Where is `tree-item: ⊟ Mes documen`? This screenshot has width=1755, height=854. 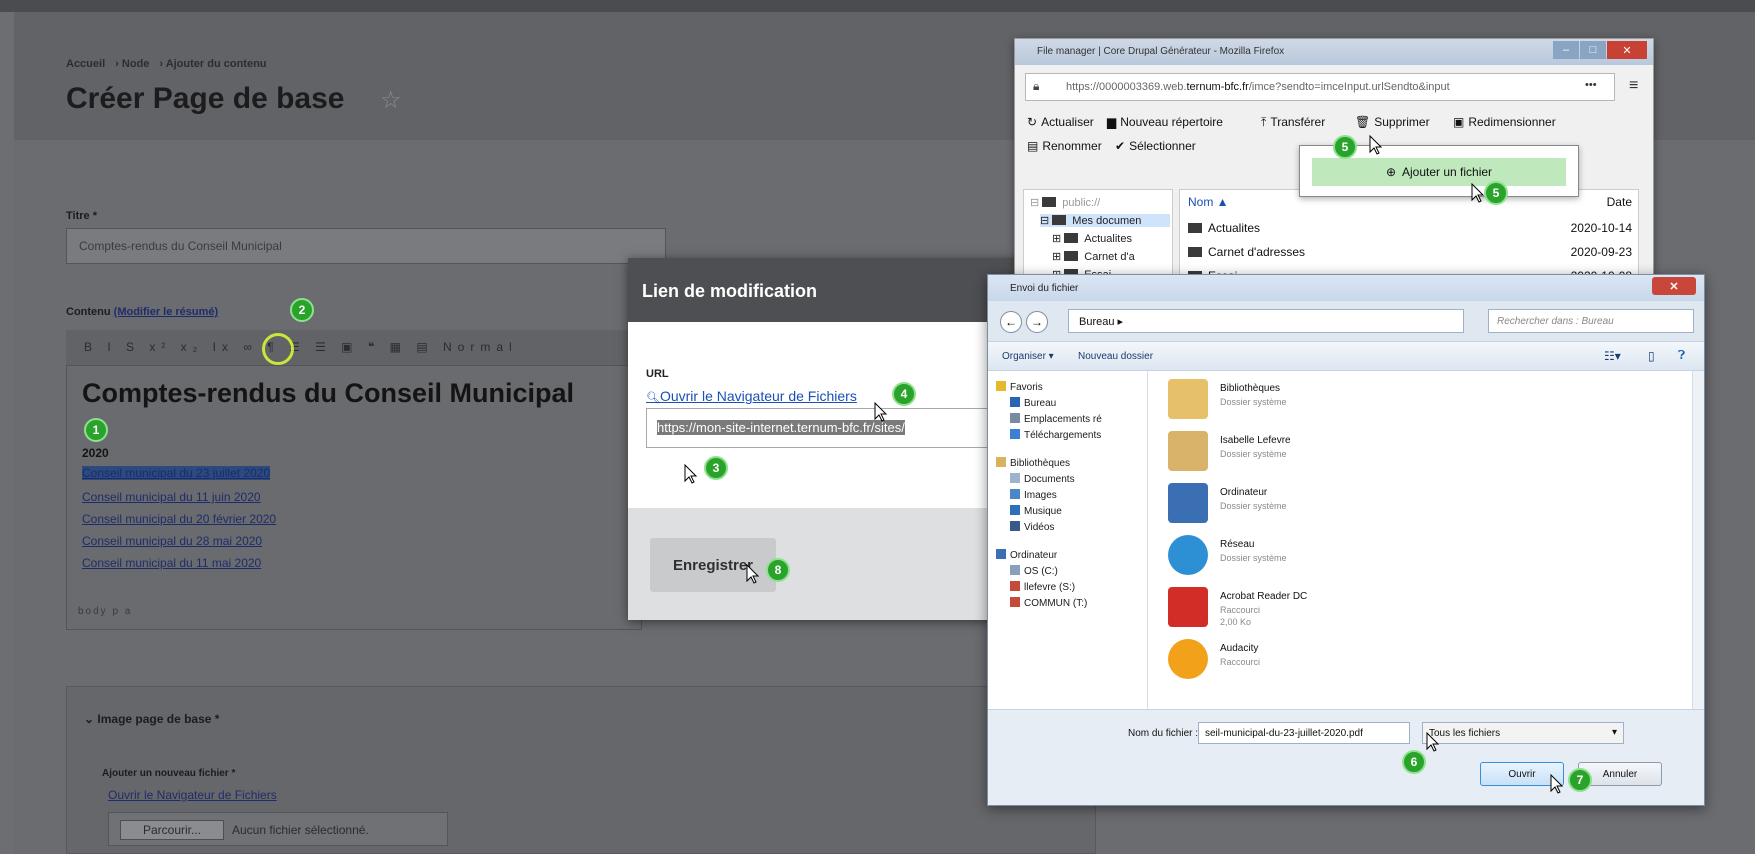 tree-item: ⊟ Mes documen is located at coordinates (1105, 220).